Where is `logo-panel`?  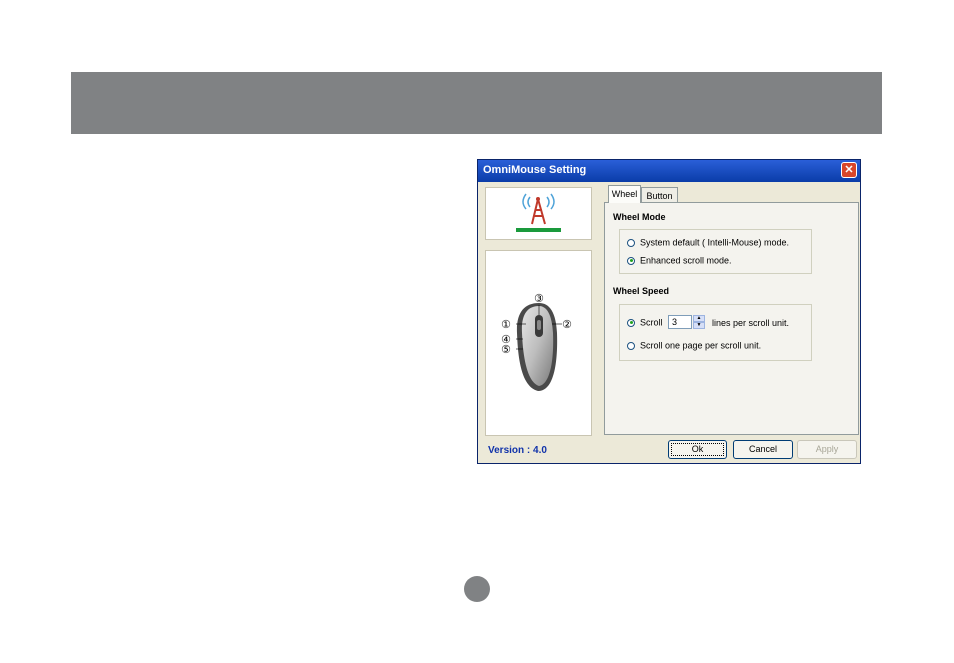
logo-panel is located at coordinates (538, 213).